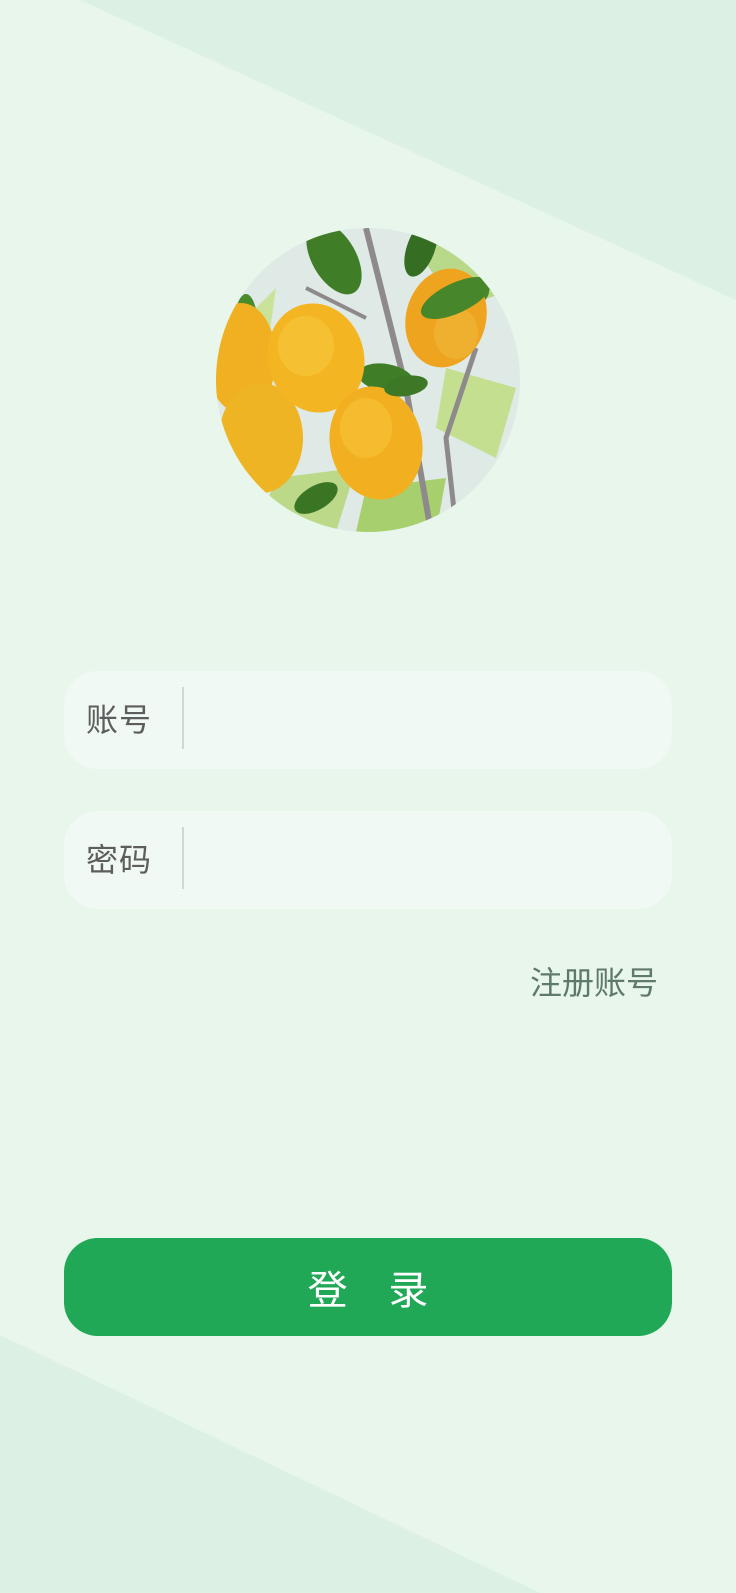  I want to click on account-divider, so click(183, 718).